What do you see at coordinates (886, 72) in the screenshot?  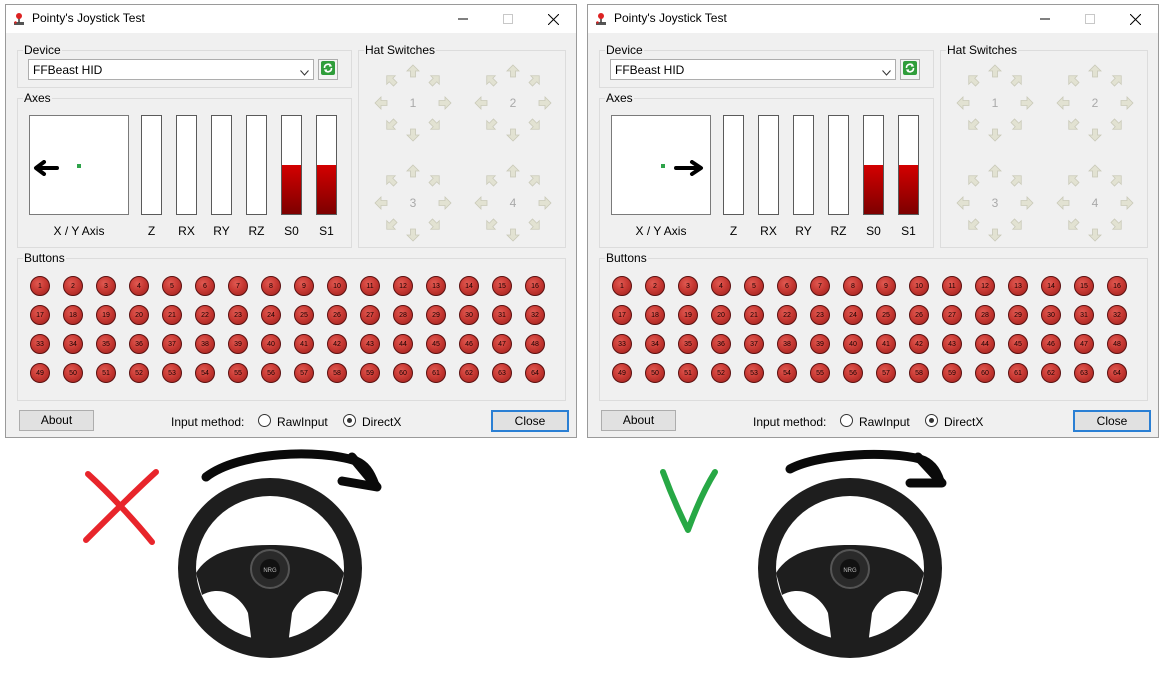 I see `chevron-down-icon` at bounding box center [886, 72].